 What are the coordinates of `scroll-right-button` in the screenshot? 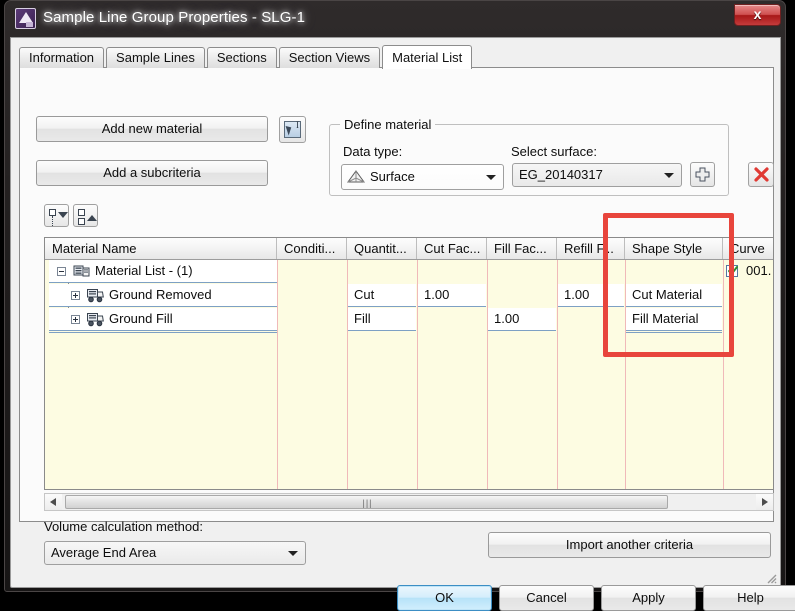 It's located at (764, 502).